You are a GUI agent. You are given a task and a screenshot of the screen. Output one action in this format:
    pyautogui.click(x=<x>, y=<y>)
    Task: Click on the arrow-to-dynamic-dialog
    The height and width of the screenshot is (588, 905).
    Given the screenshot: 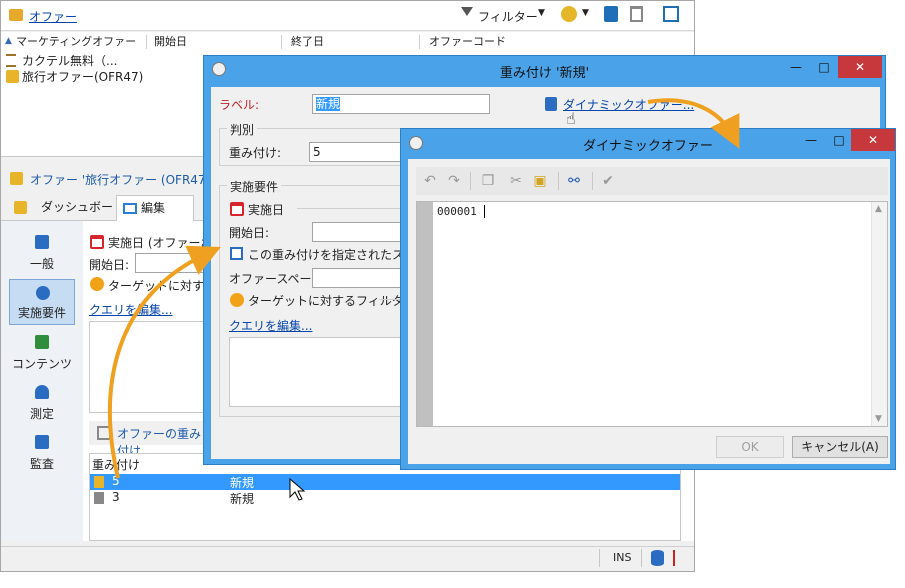 What is the action you would take?
    pyautogui.click(x=693, y=123)
    